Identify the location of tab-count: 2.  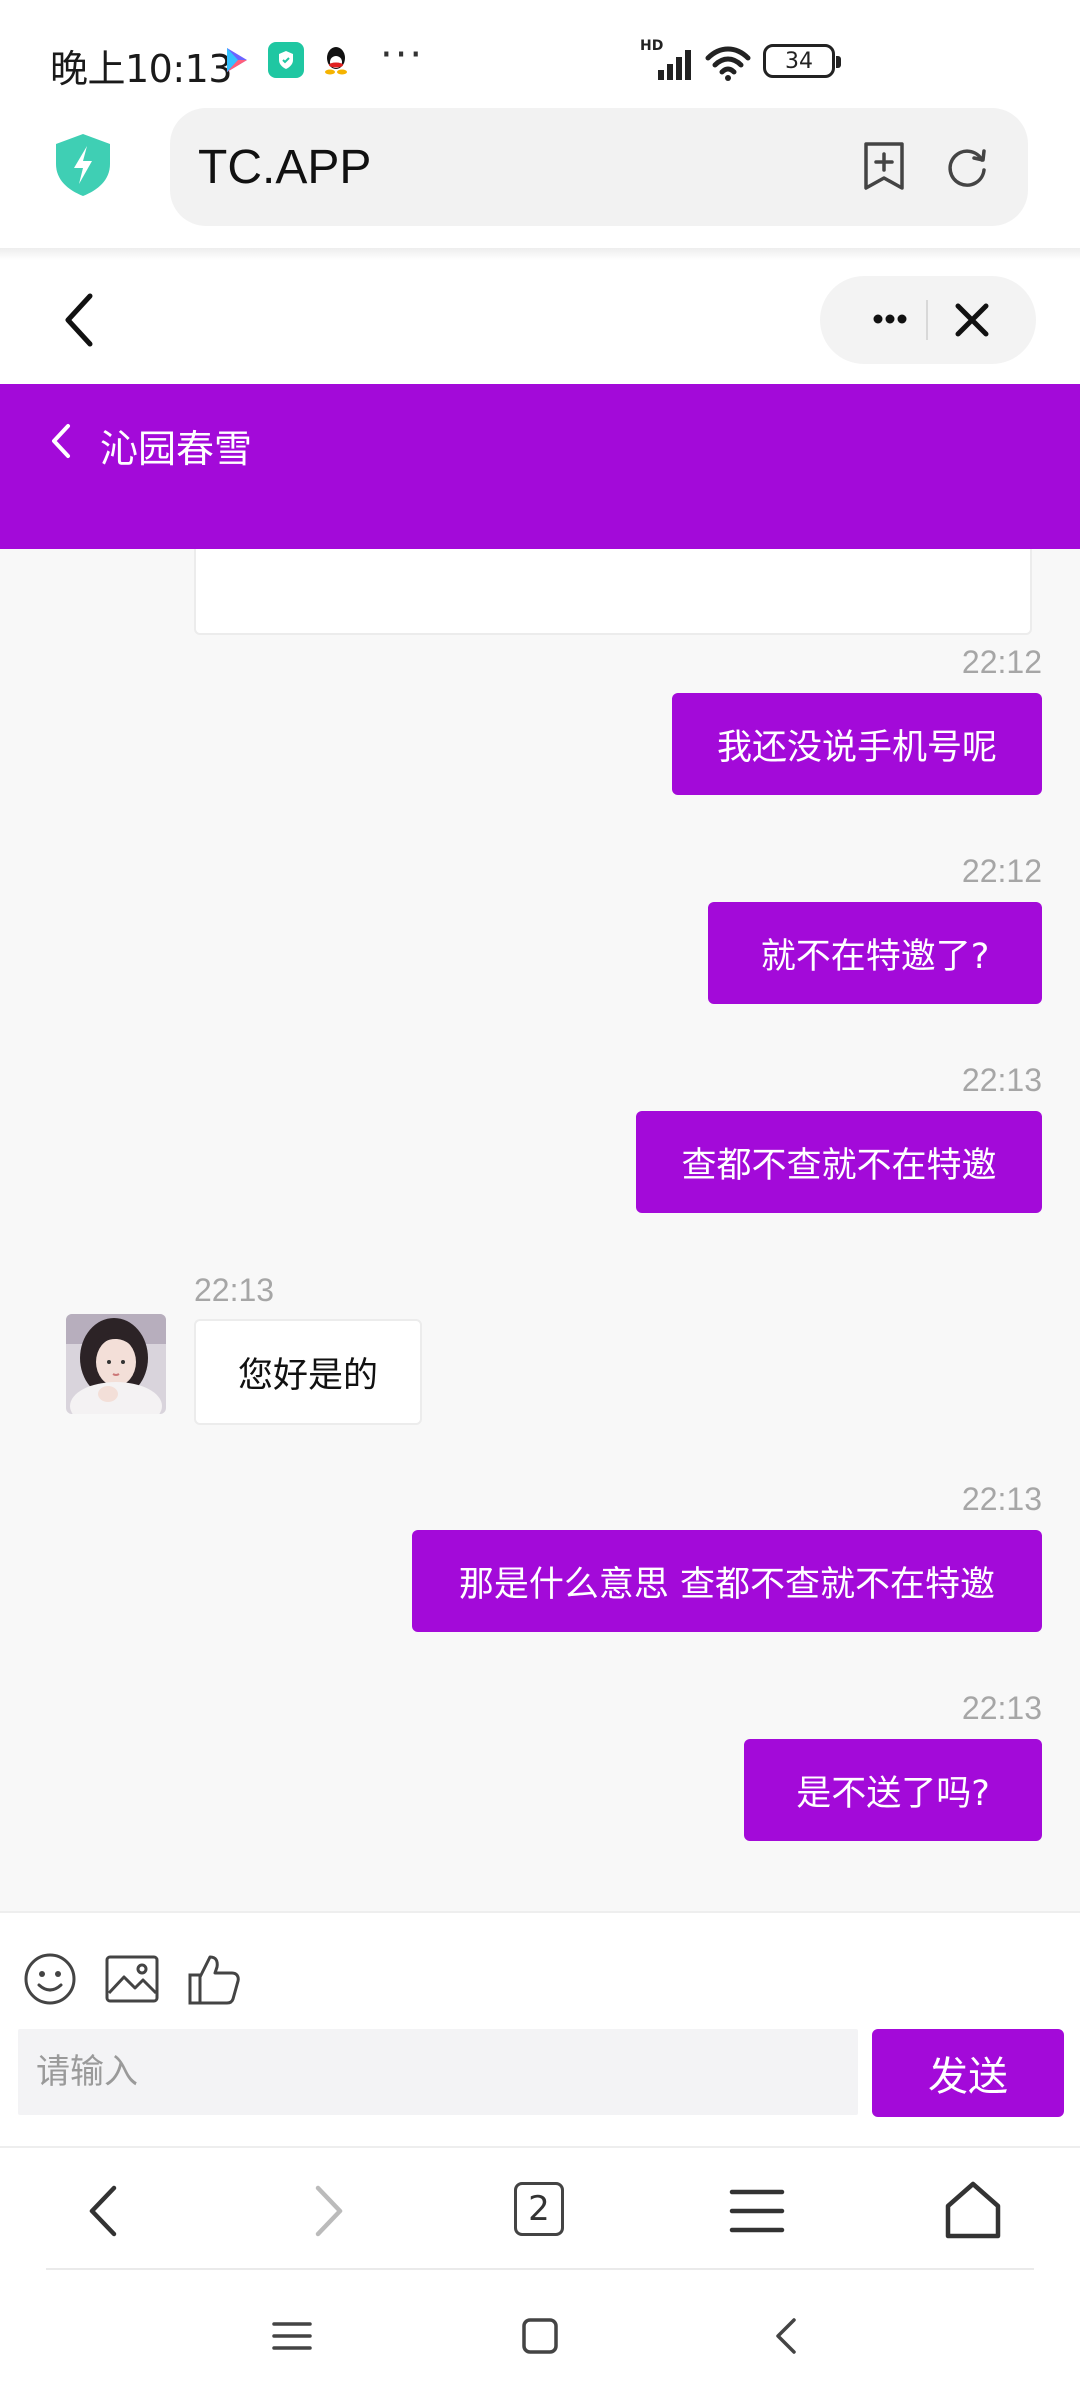
(539, 2209).